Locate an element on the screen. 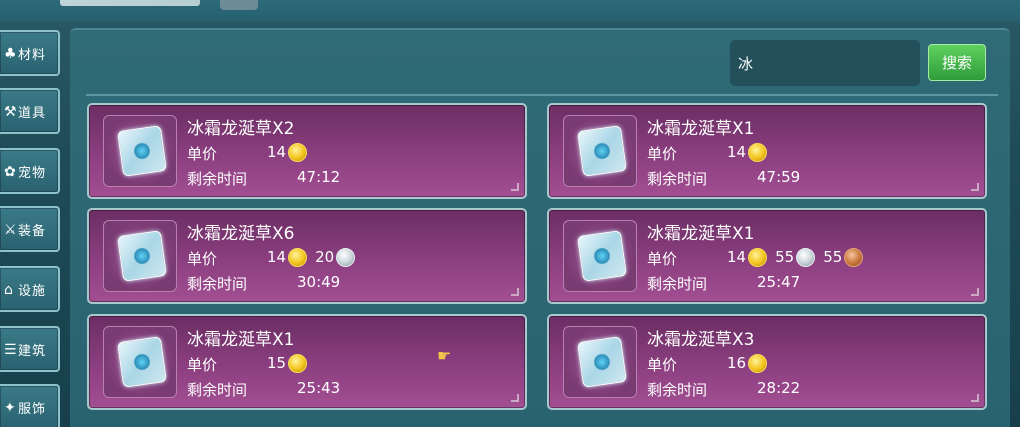 This screenshot has height=427, width=1020. time-remaining: 30:49 is located at coordinates (319, 282).